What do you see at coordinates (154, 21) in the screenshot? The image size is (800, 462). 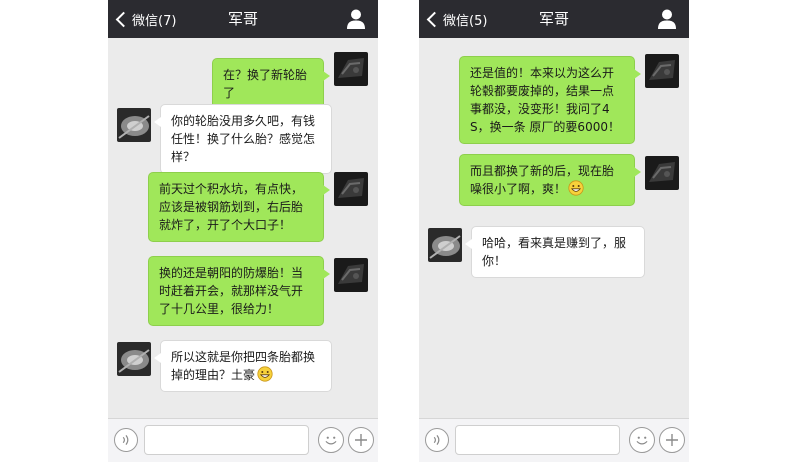 I see `back-label: 微信(7)` at bounding box center [154, 21].